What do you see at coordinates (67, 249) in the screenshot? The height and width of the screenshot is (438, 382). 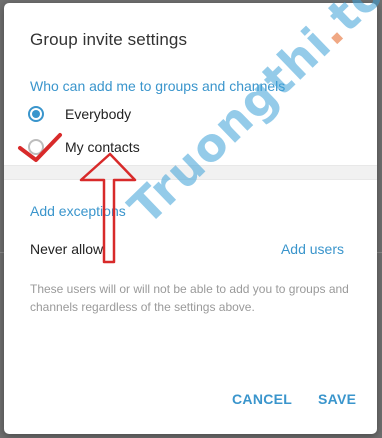 I see `never-allow-label: Never allow` at bounding box center [67, 249].